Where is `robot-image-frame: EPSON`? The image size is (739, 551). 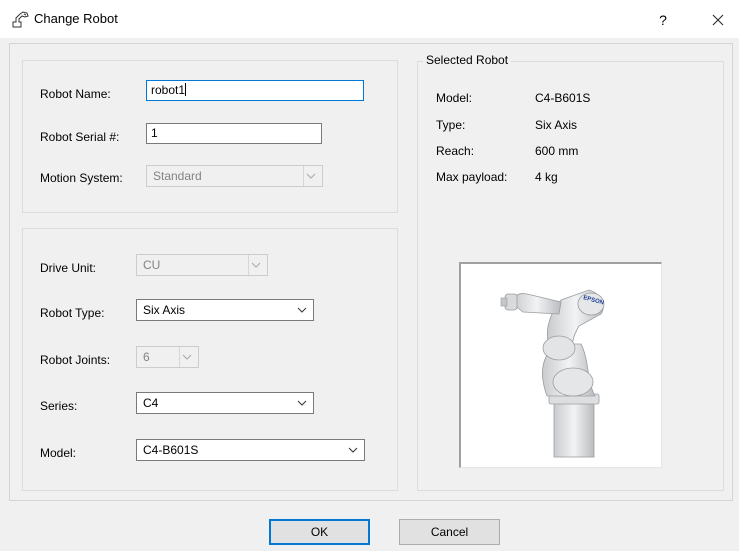 robot-image-frame: EPSON is located at coordinates (560, 365).